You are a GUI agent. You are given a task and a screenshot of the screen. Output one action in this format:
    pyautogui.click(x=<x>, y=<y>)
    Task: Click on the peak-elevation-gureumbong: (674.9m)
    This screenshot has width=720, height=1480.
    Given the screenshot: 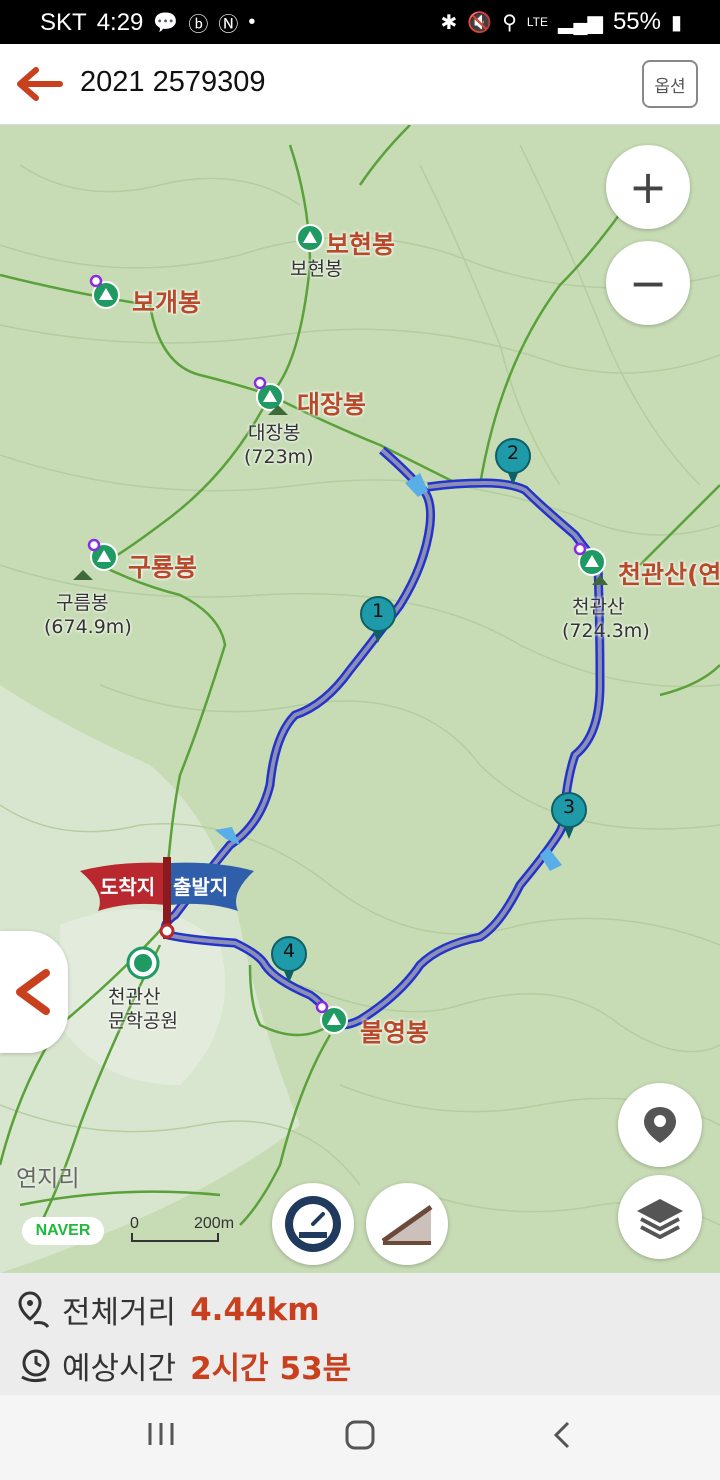 What is the action you would take?
    pyautogui.click(x=88, y=627)
    